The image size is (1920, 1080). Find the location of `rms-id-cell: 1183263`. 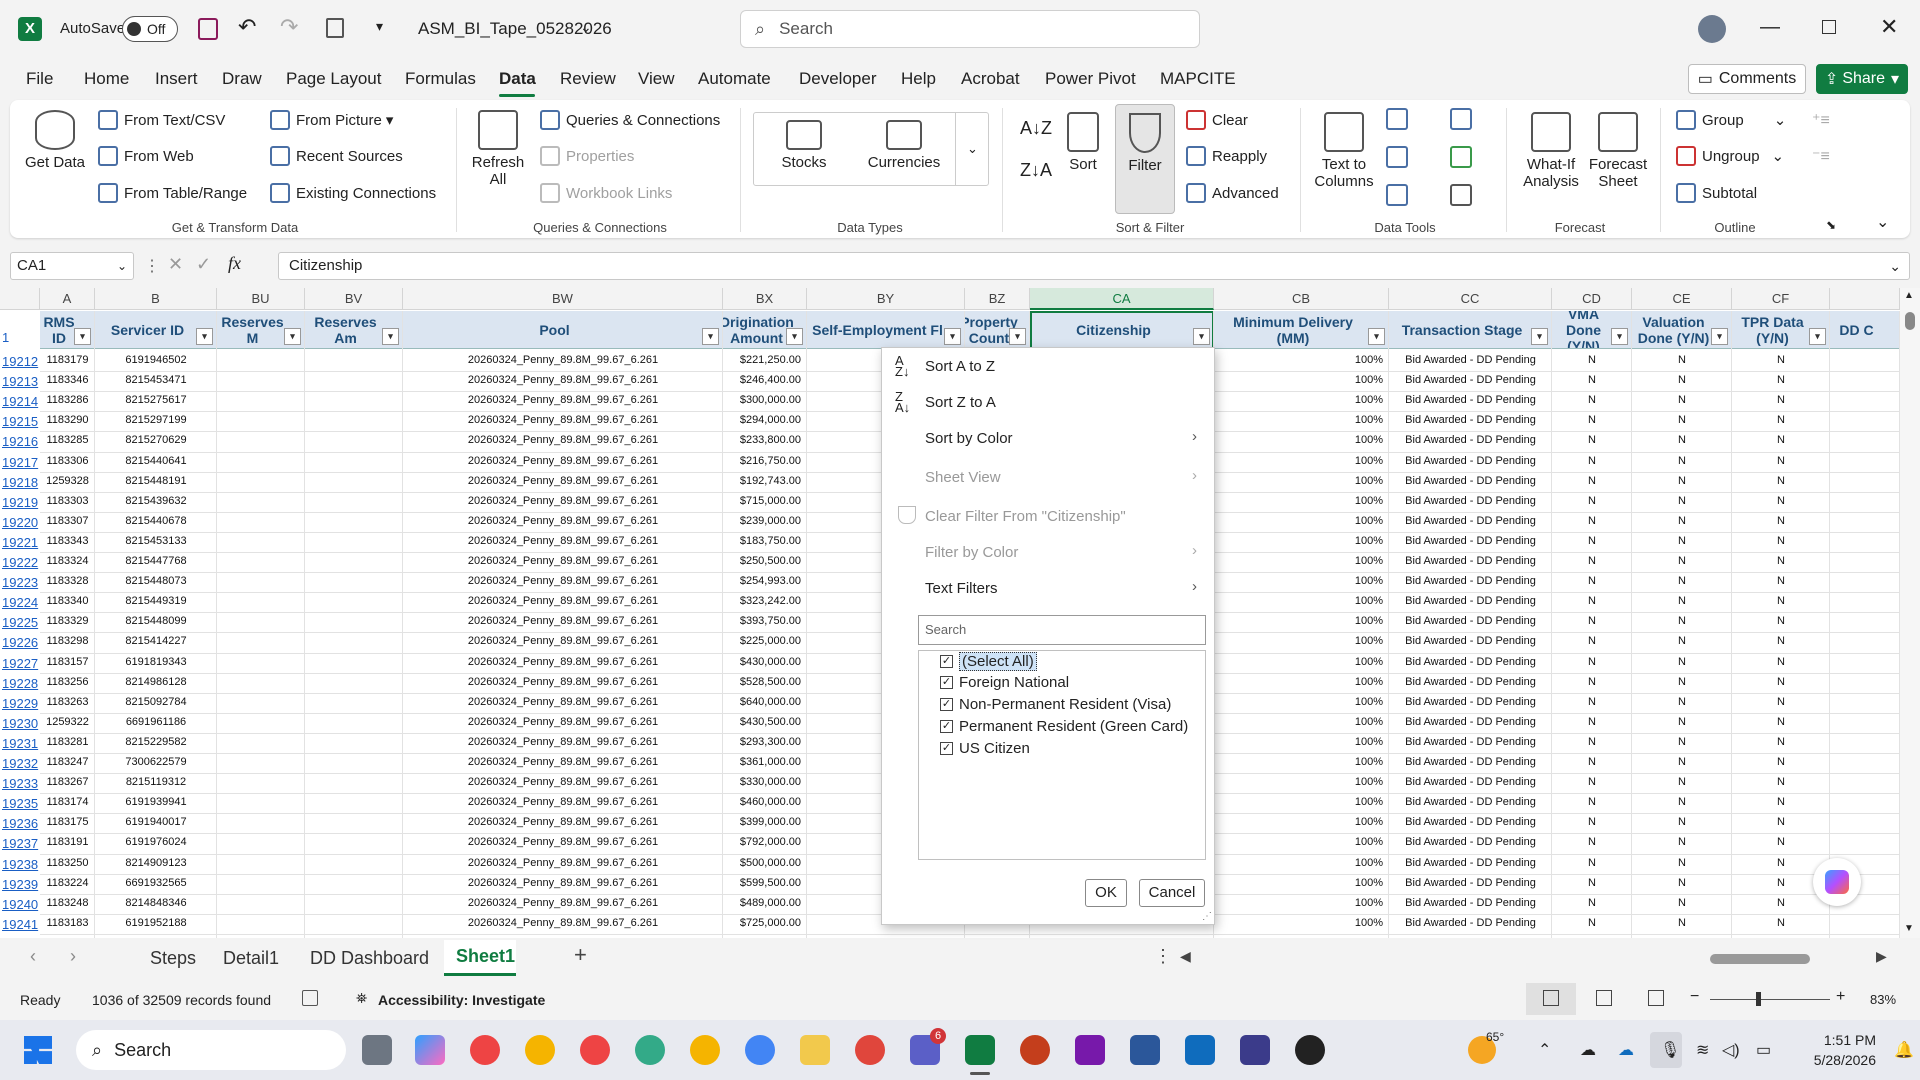

rms-id-cell: 1183263 is located at coordinates (67, 702).